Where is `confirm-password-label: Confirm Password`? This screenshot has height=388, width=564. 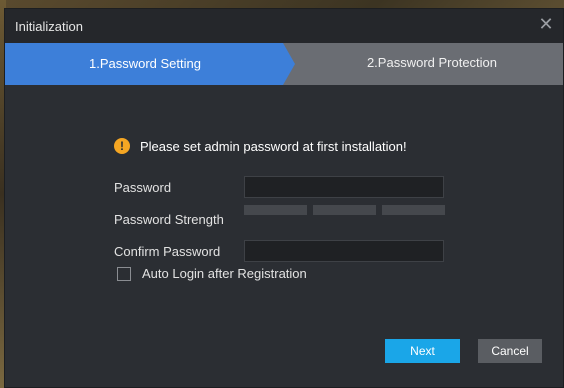 confirm-password-label: Confirm Password is located at coordinates (167, 251).